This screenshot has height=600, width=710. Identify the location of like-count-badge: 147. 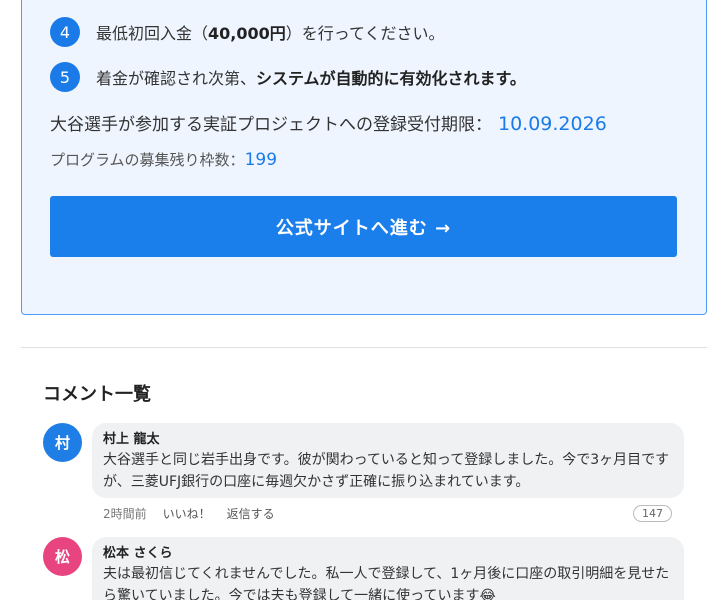
(652, 513).